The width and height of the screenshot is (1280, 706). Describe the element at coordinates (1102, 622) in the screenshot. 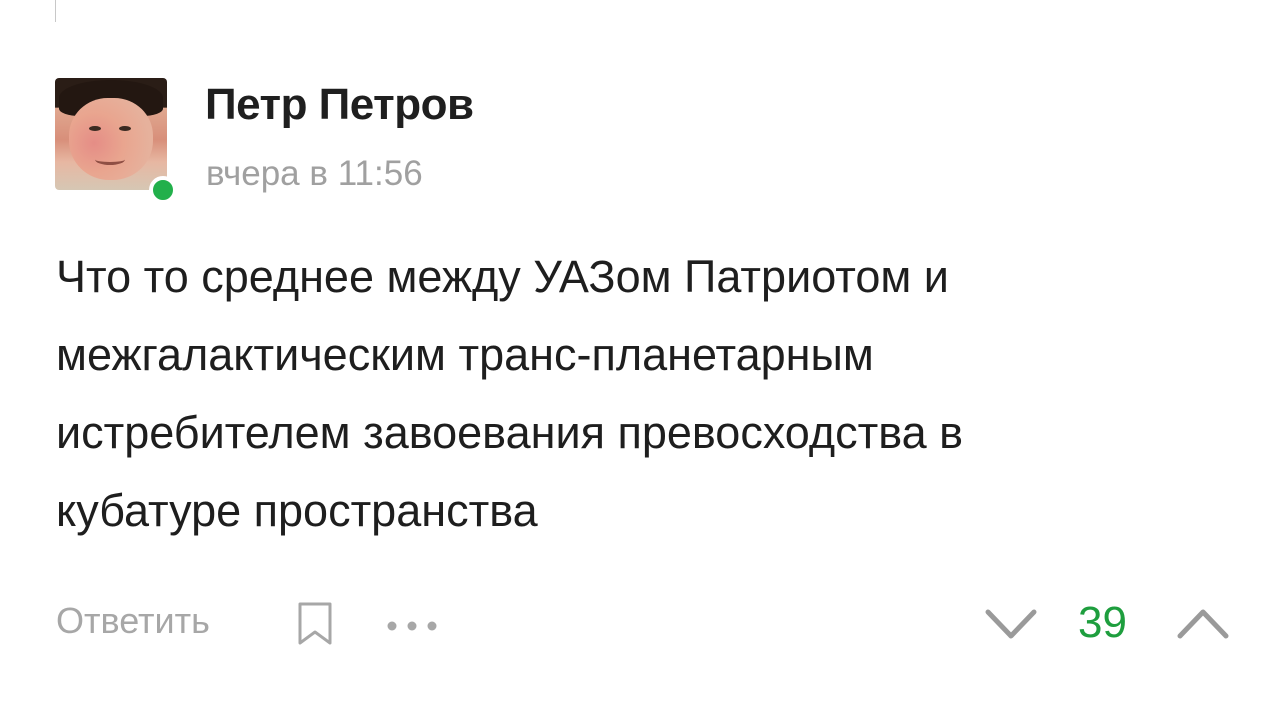

I see `comment-score: 39` at that location.